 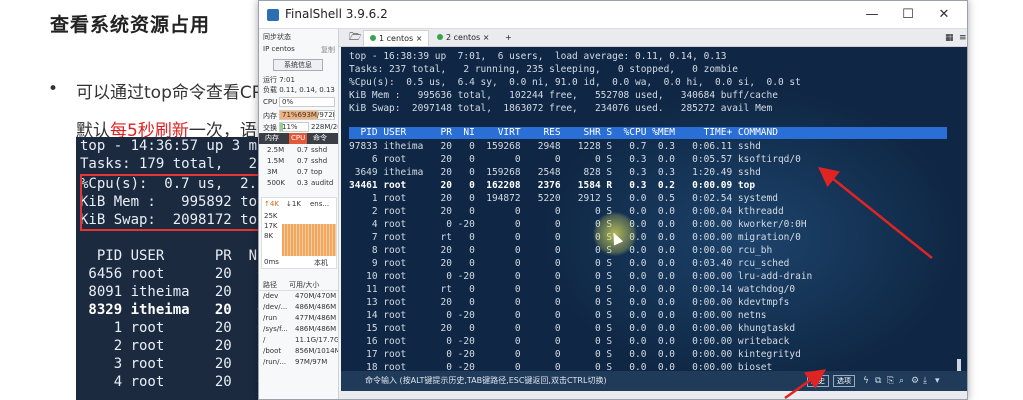 I want to click on arrow-to-buttons, so click(x=805, y=384).